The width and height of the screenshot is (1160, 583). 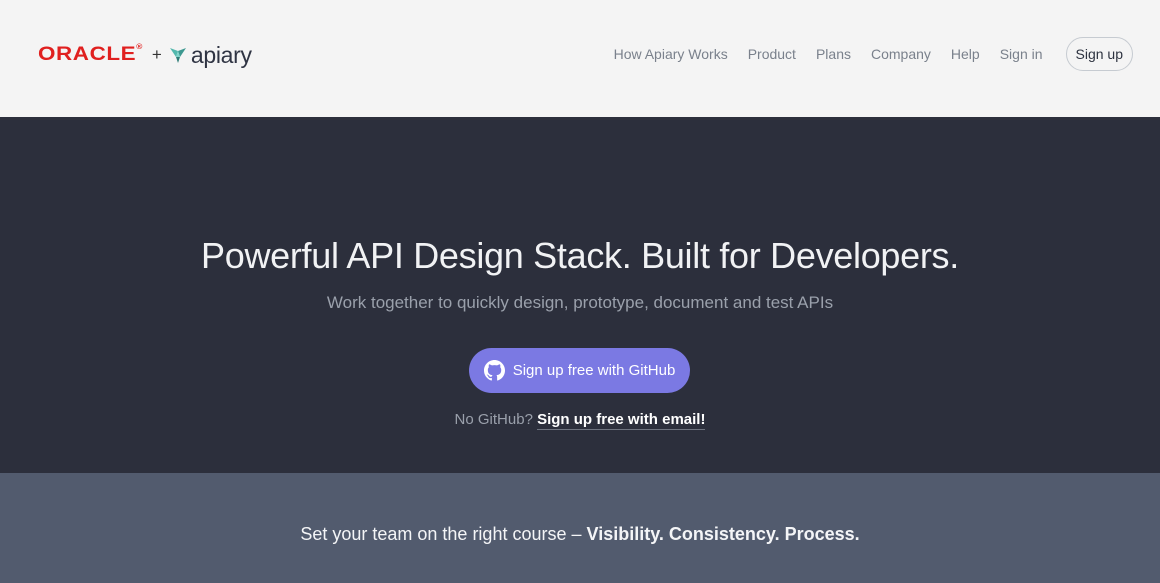 What do you see at coordinates (90, 54) in the screenshot?
I see `oracle-logo: ORACLE®` at bounding box center [90, 54].